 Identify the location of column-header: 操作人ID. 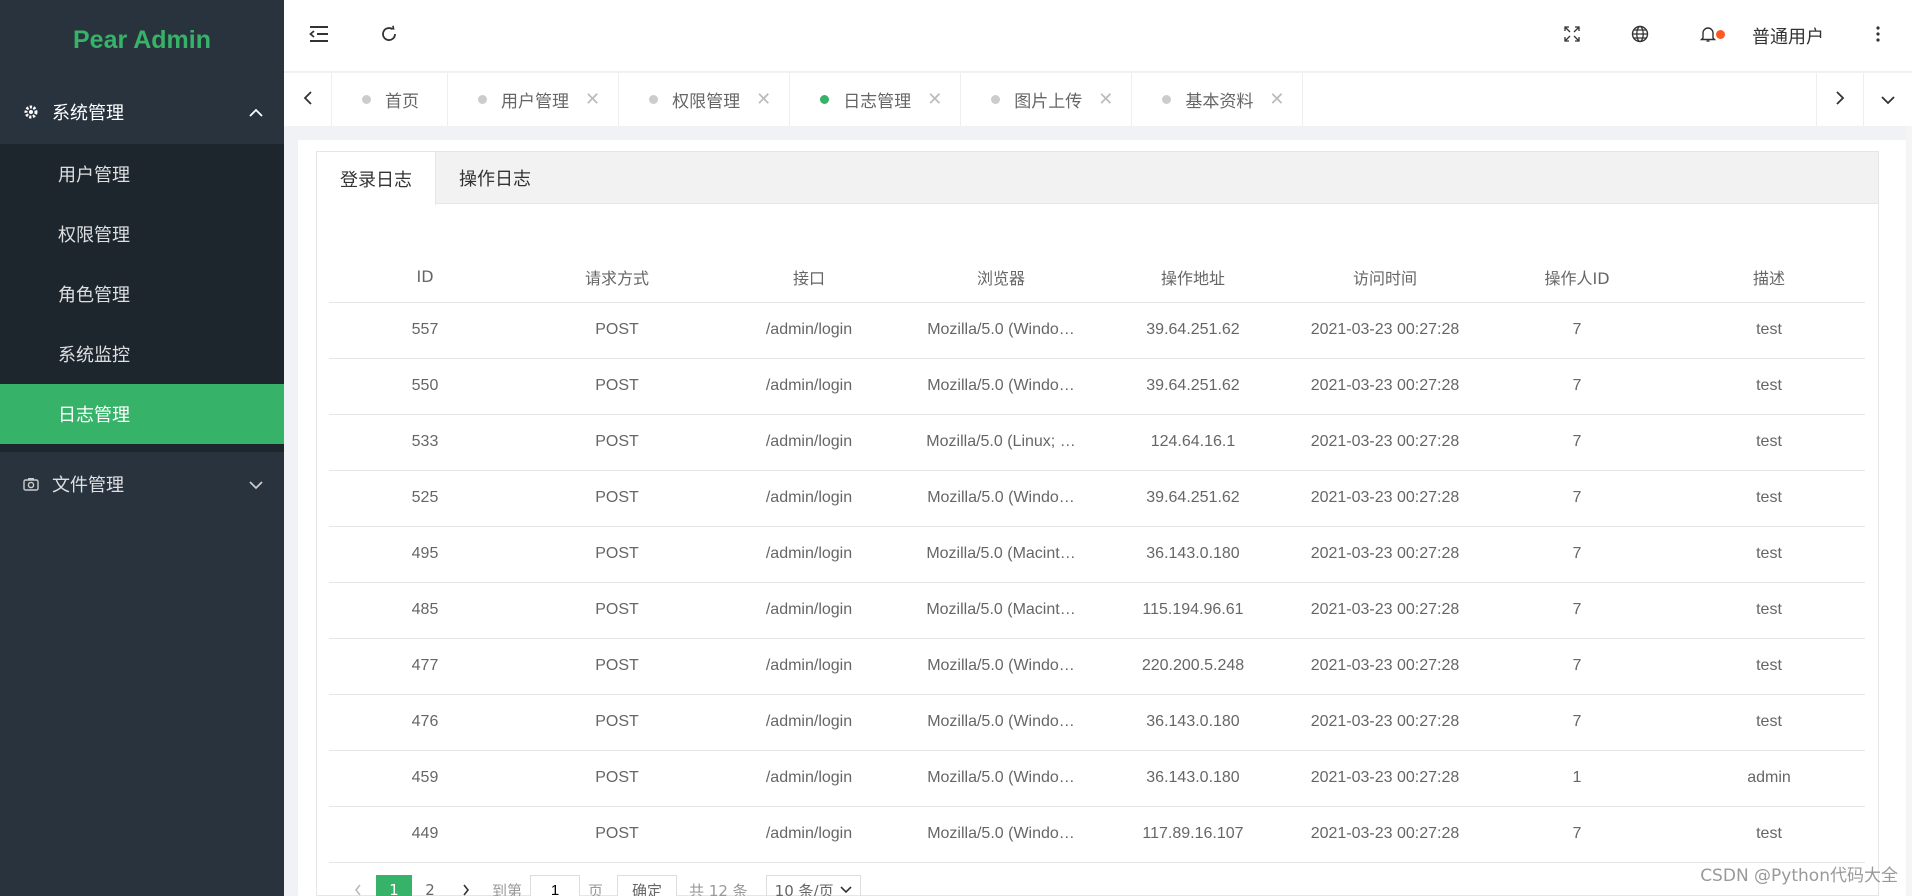
(1577, 277).